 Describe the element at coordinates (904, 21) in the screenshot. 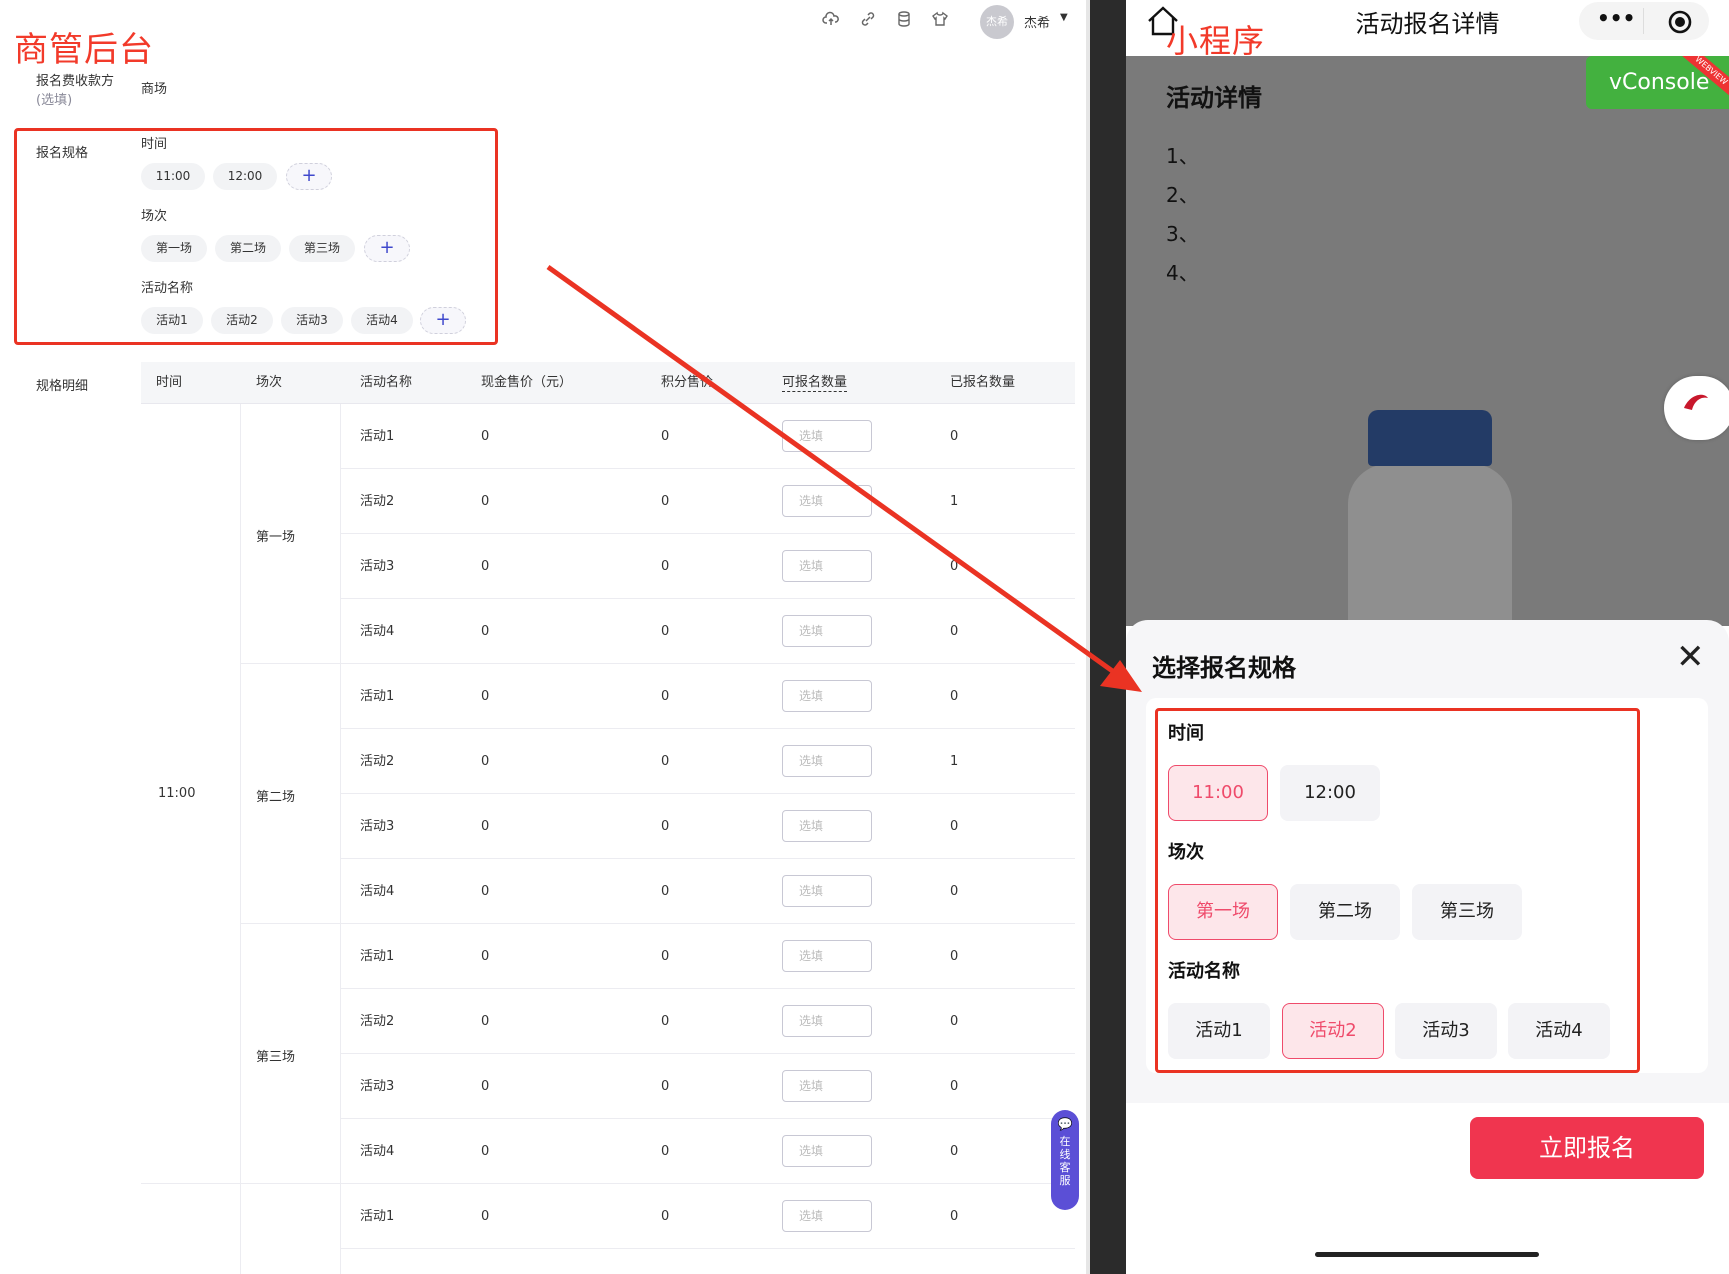

I see `database-icon` at that location.